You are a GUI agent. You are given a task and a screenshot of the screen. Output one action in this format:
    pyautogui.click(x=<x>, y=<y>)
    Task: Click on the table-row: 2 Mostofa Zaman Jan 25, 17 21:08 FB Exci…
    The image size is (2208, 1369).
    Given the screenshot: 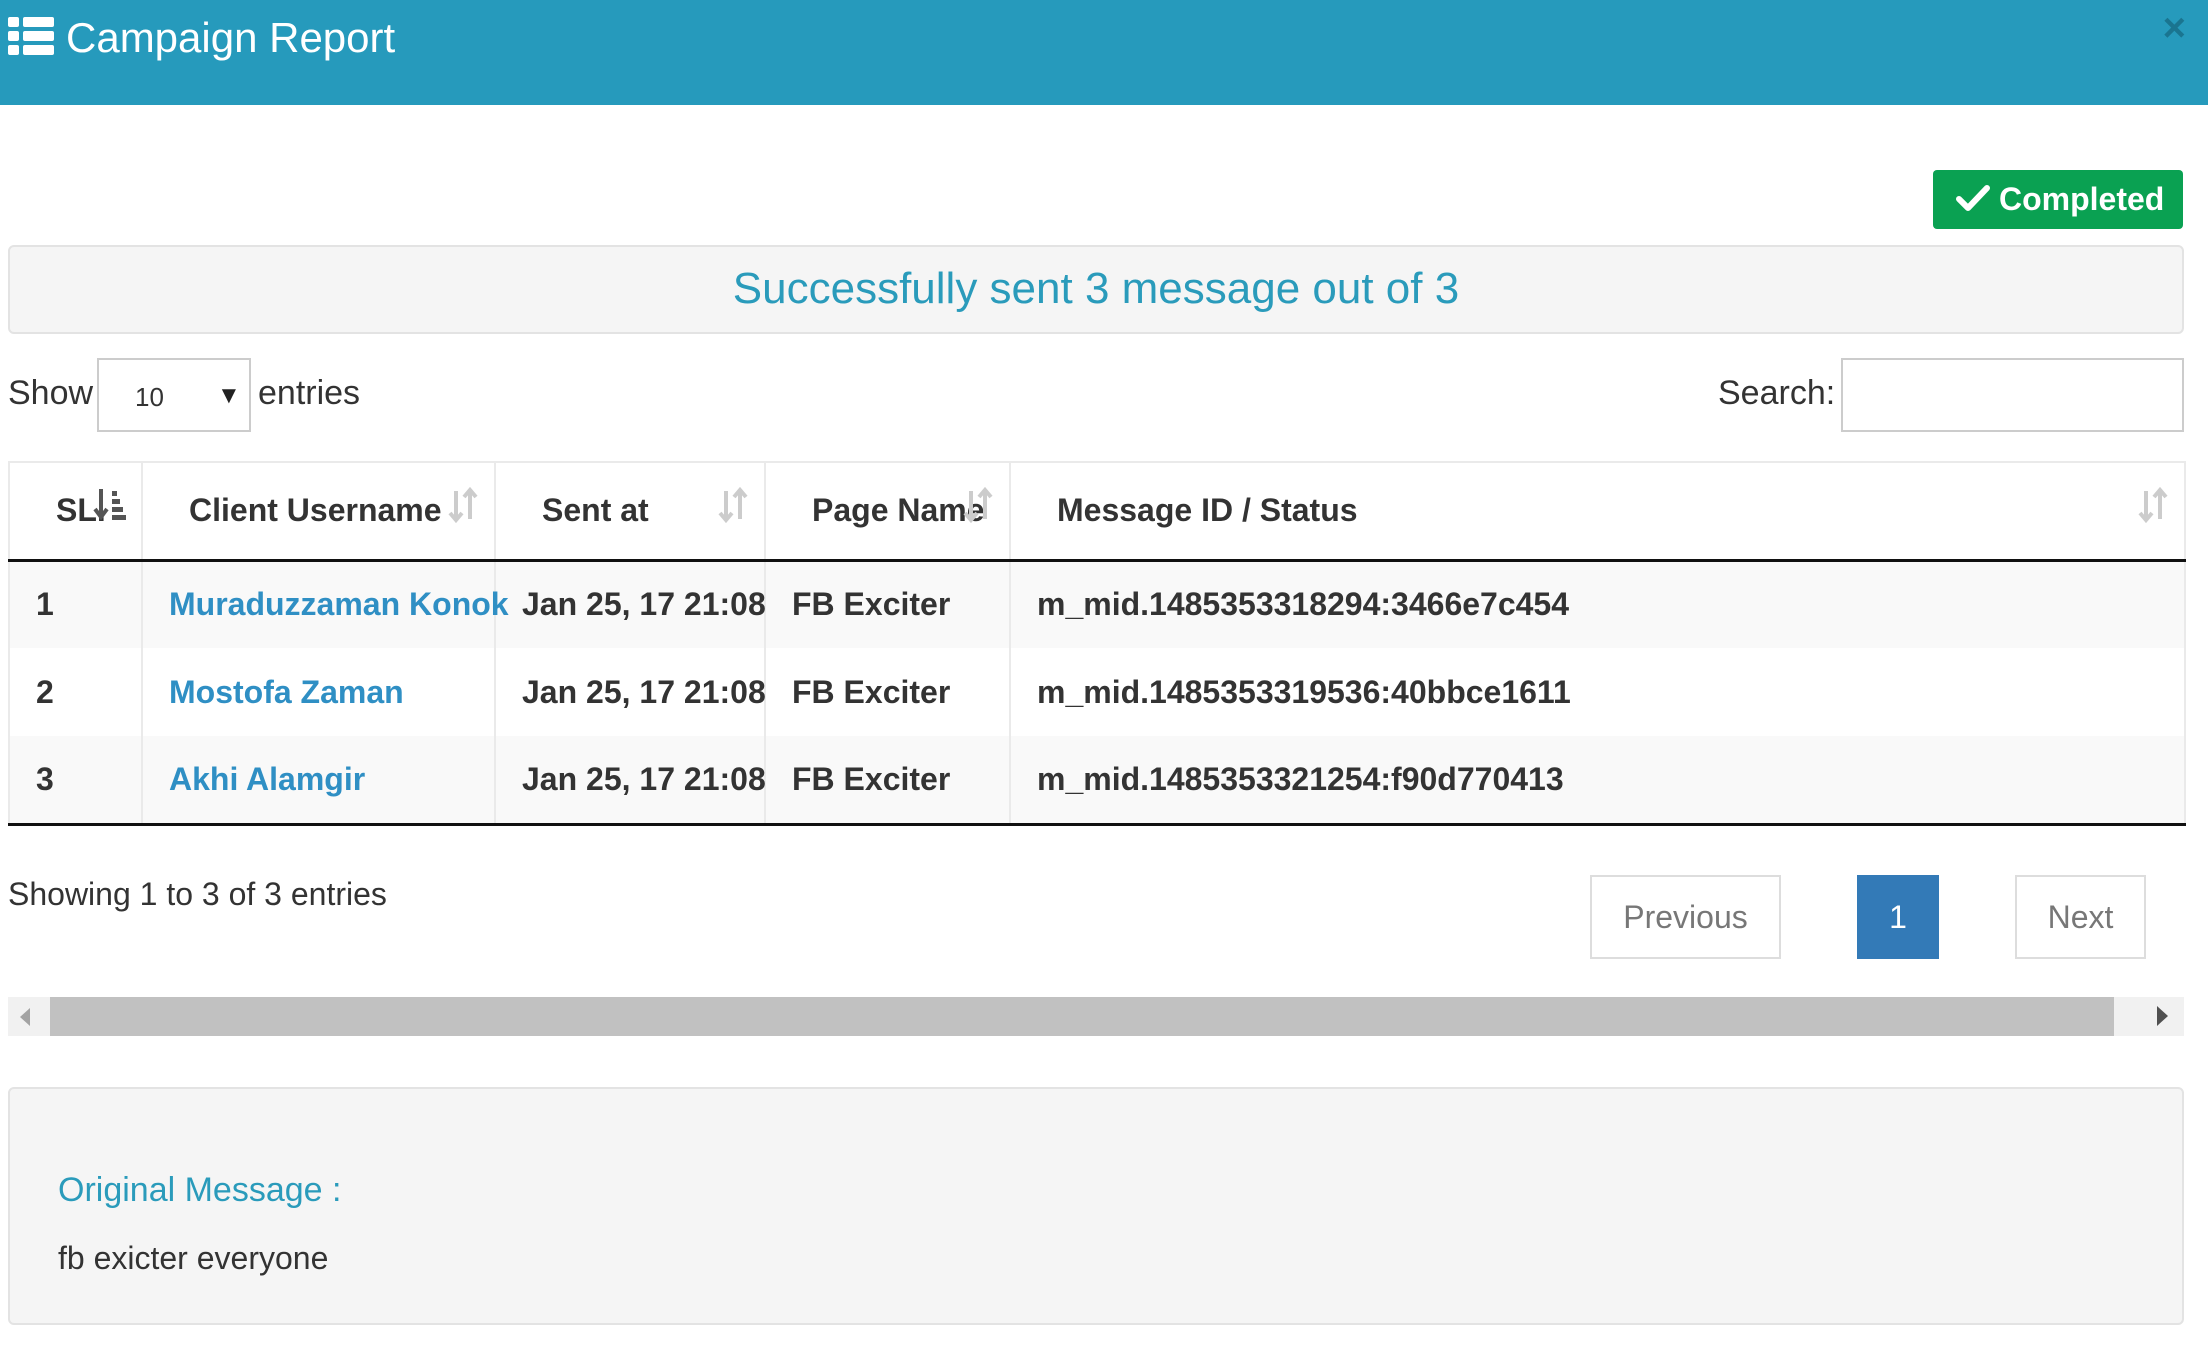 What is the action you would take?
    pyautogui.click(x=1097, y=692)
    